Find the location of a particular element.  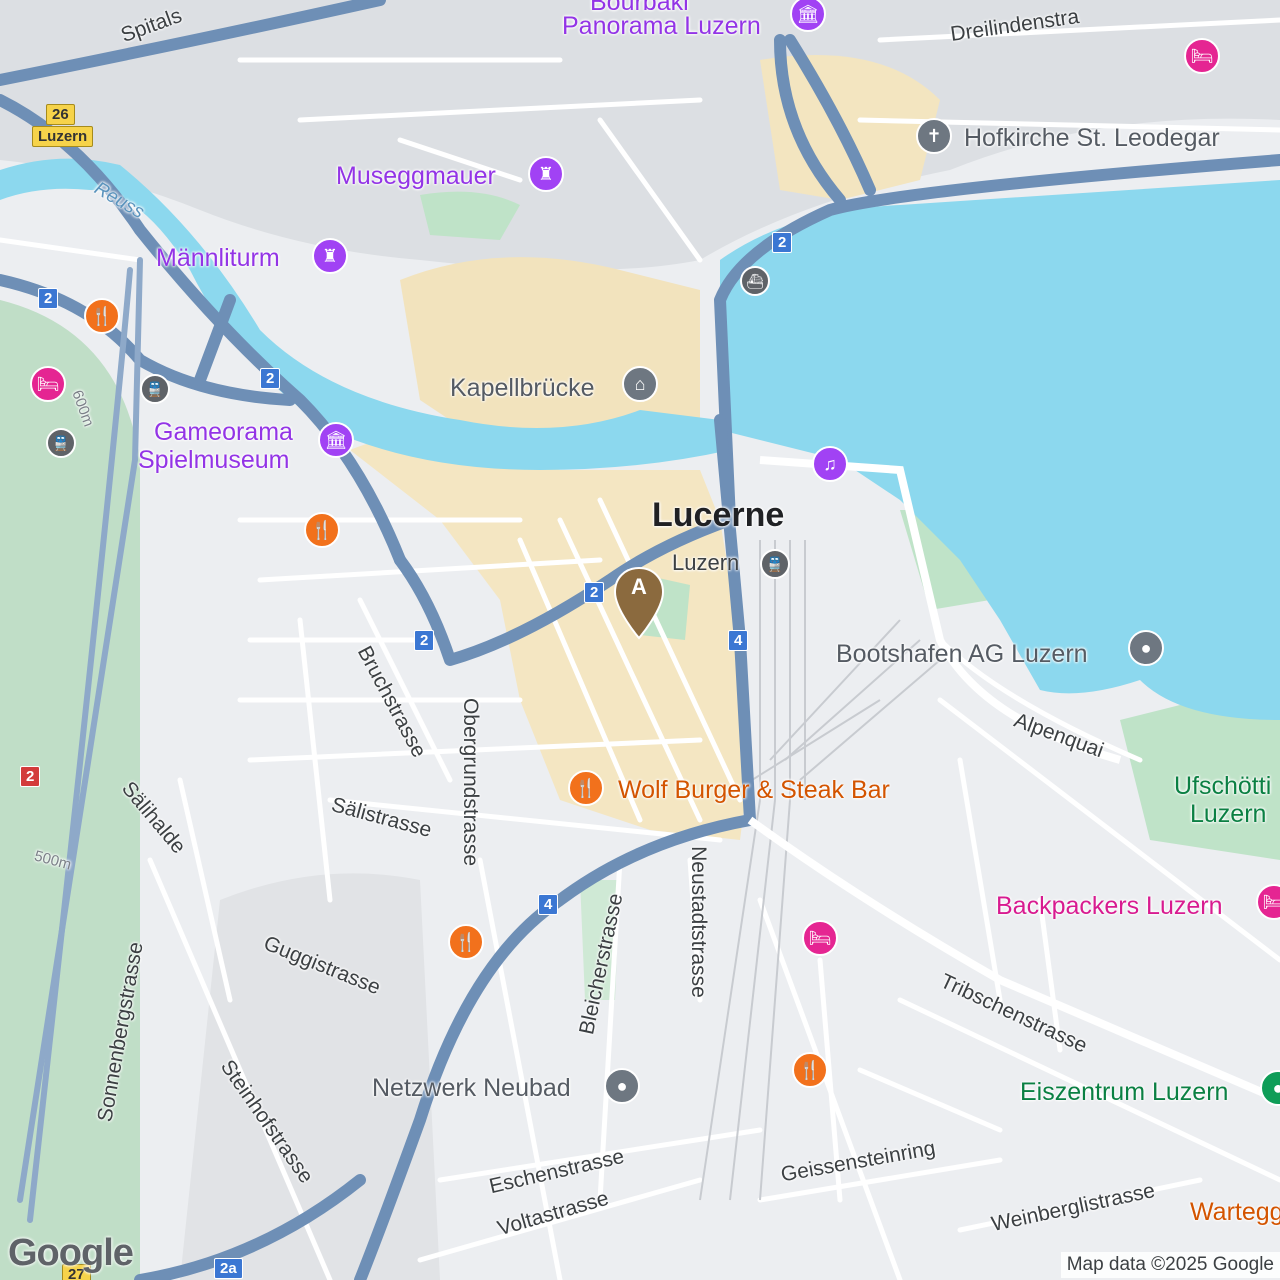

street-label-obergrundstrasse: Obergrundstrasse is located at coordinates (471, 782).